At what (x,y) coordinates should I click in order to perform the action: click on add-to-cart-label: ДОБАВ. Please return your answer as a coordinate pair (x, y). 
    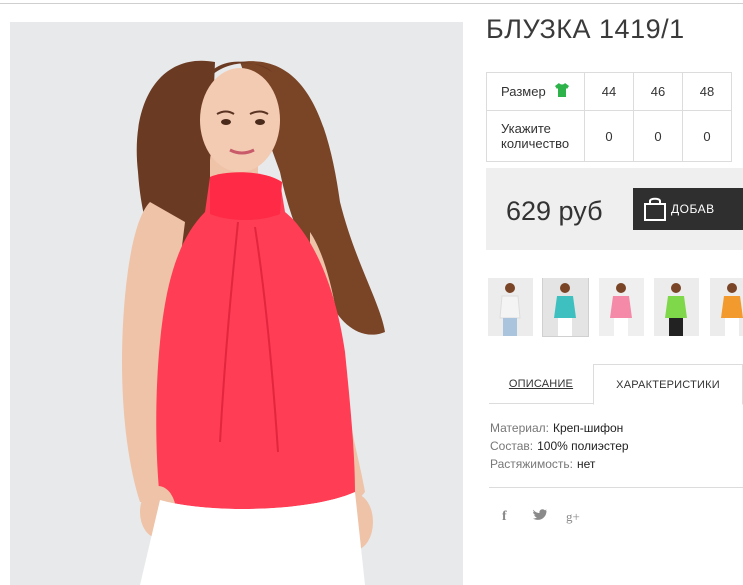
    Looking at the image, I should click on (693, 209).